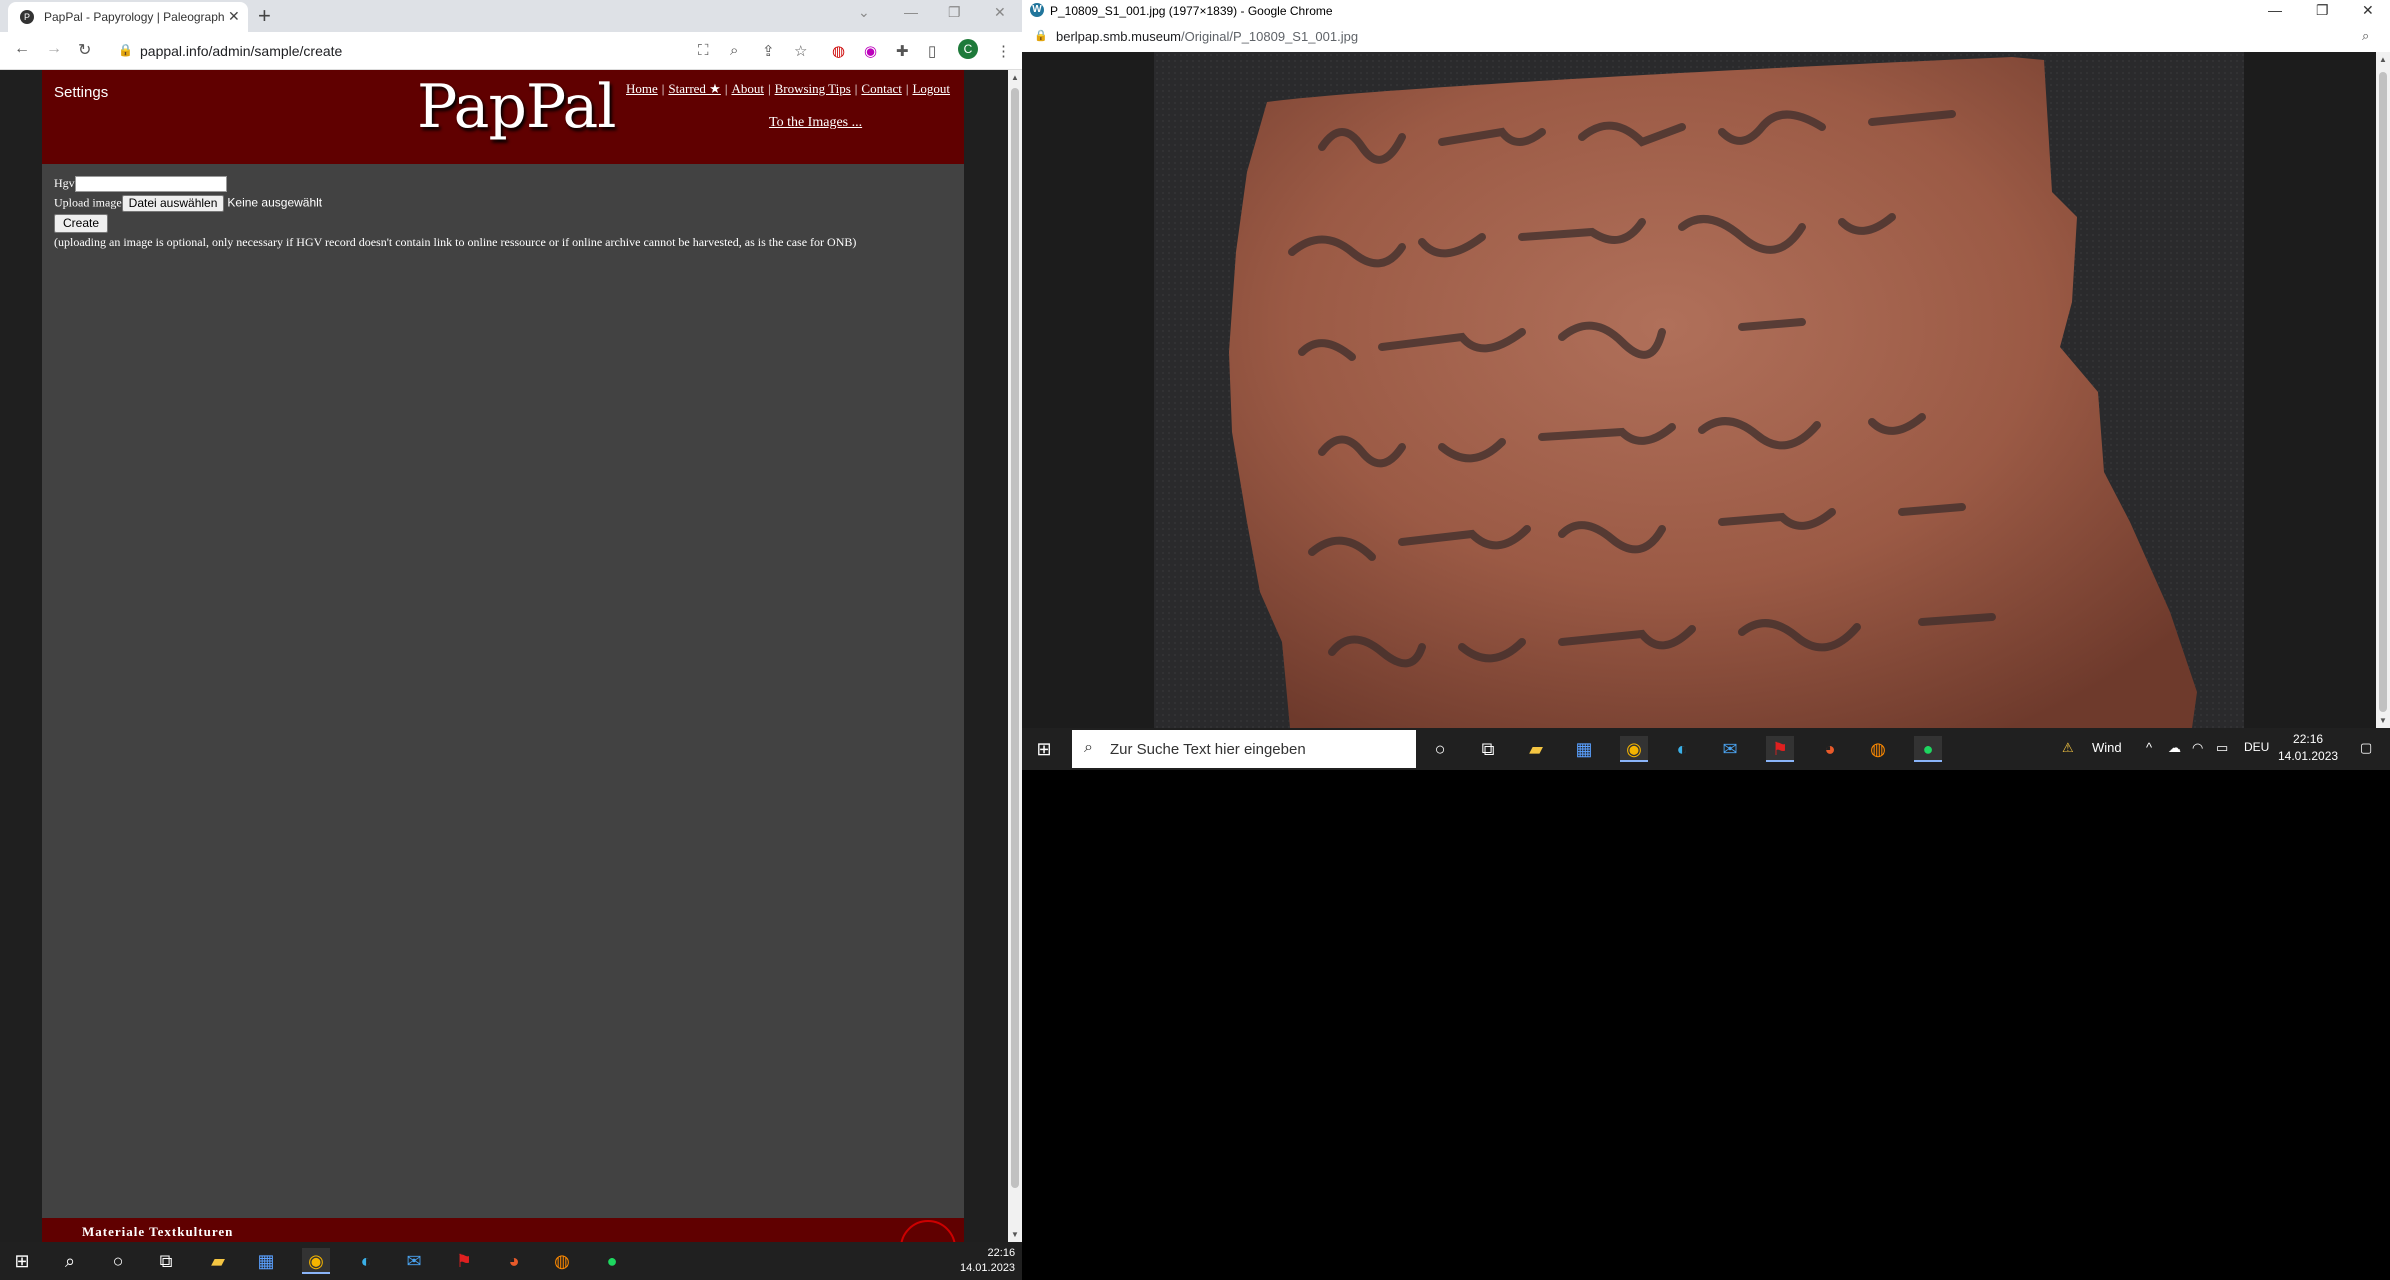  Describe the element at coordinates (968, 49) in the screenshot. I see `profile-avatar: C` at that location.